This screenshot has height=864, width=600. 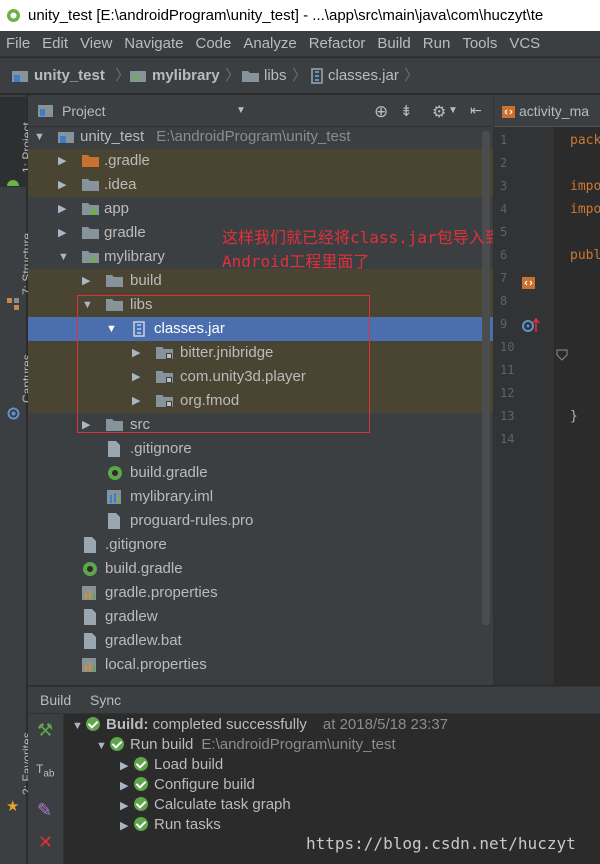 I want to click on fold-marker-icon, so click(x=562, y=355).